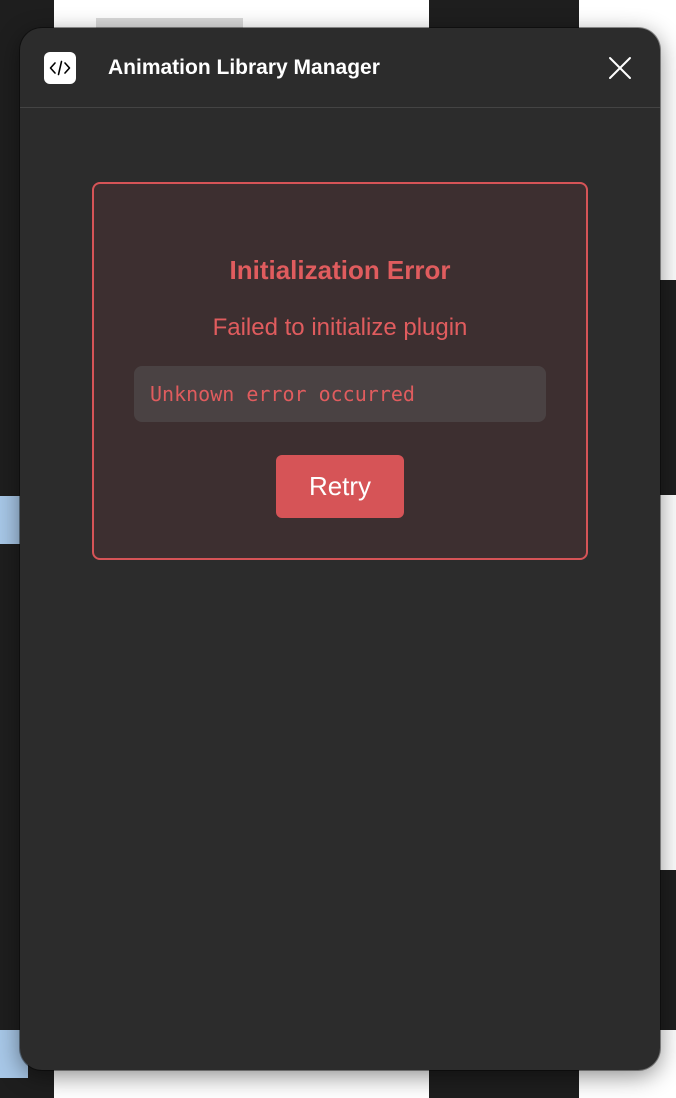 Image resolution: width=676 pixels, height=1098 pixels. Describe the element at coordinates (244, 67) in the screenshot. I see `dialog-title: Animation Library Manager` at that location.